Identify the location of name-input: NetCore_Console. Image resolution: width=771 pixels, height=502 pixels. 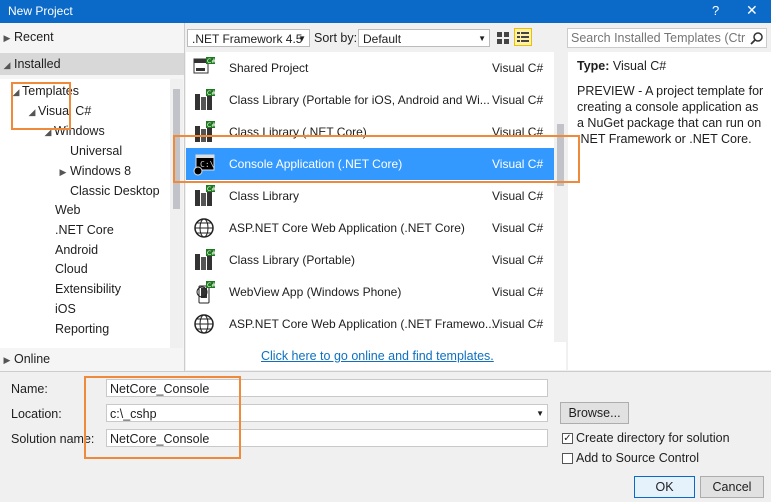
(327, 388).